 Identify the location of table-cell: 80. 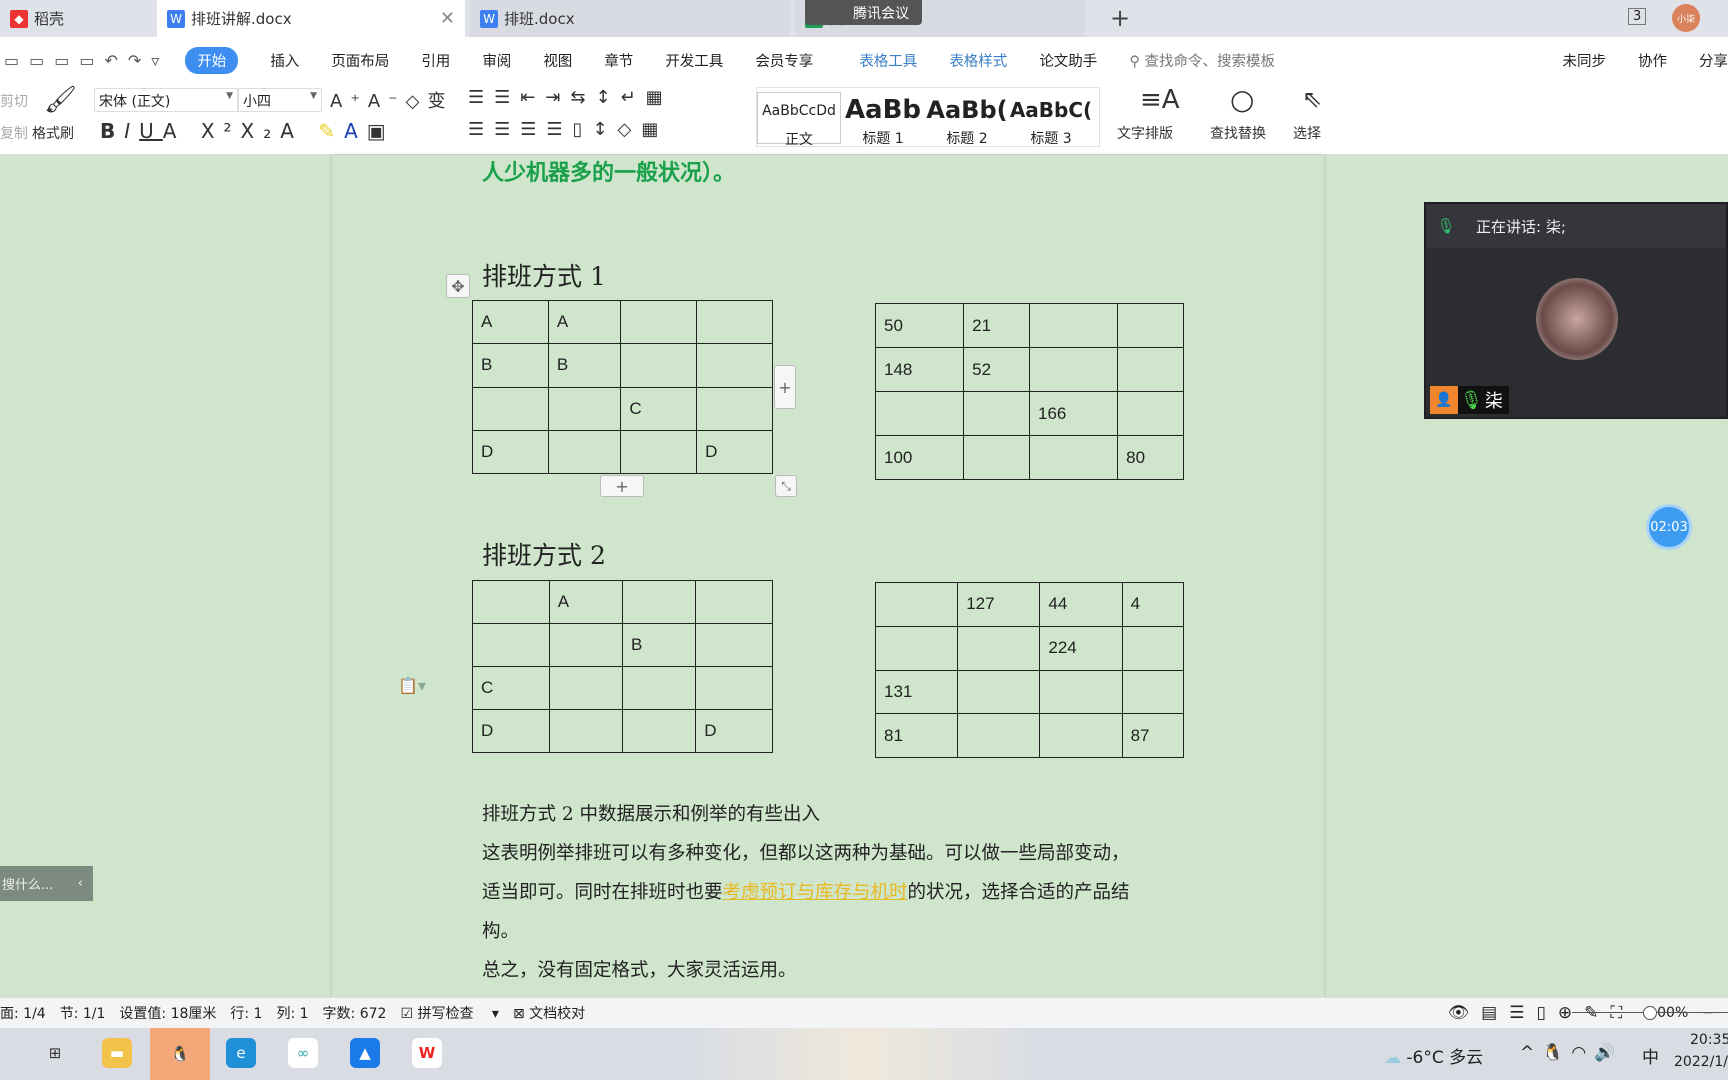
(1150, 457).